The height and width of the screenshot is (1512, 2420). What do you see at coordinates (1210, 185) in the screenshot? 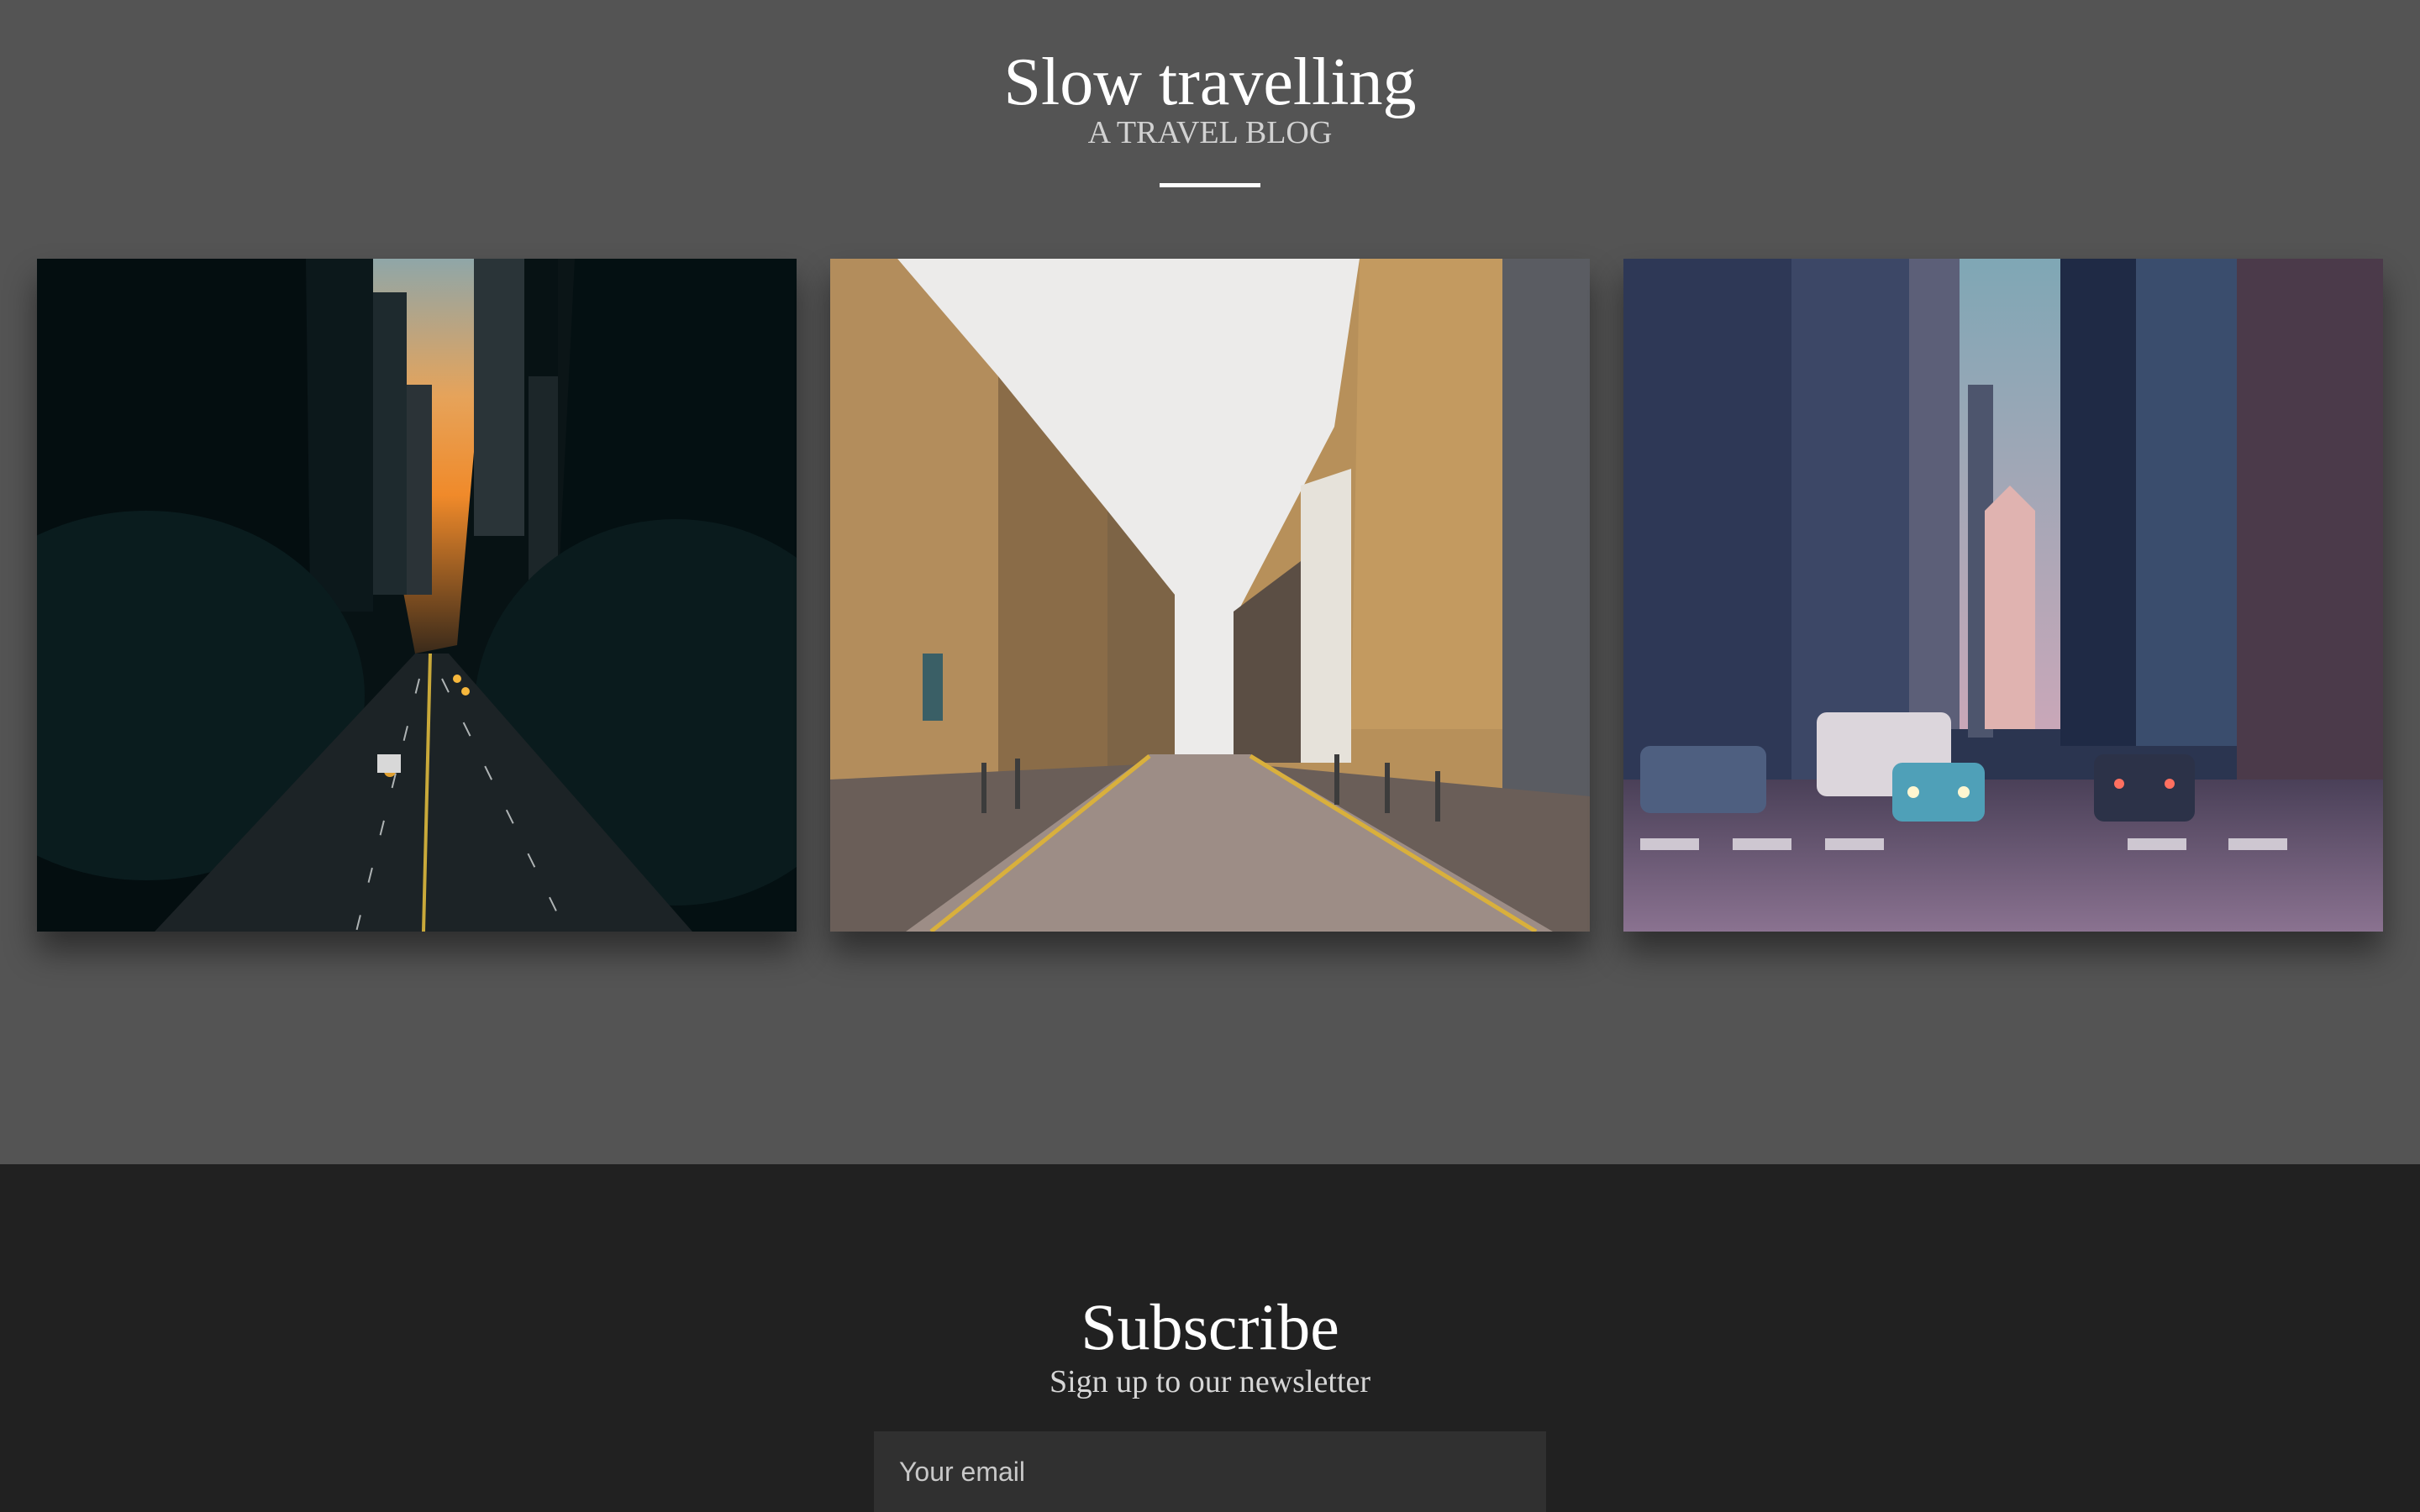
I see `title-divider` at bounding box center [1210, 185].